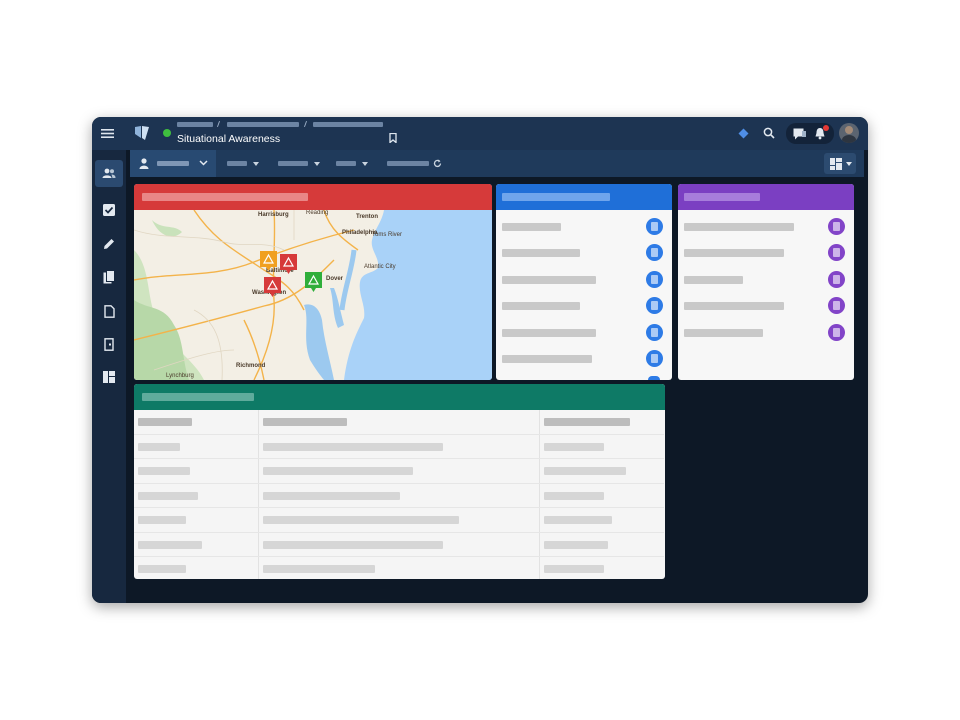 This screenshot has width=960, height=720. I want to click on map-city-label: Reading, so click(317, 213).